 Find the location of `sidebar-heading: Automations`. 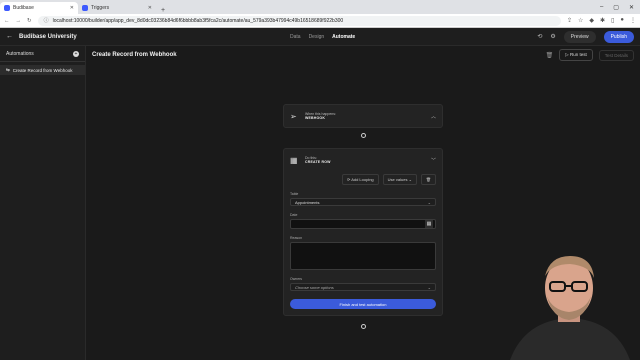

sidebar-heading: Automations is located at coordinates (20, 53).